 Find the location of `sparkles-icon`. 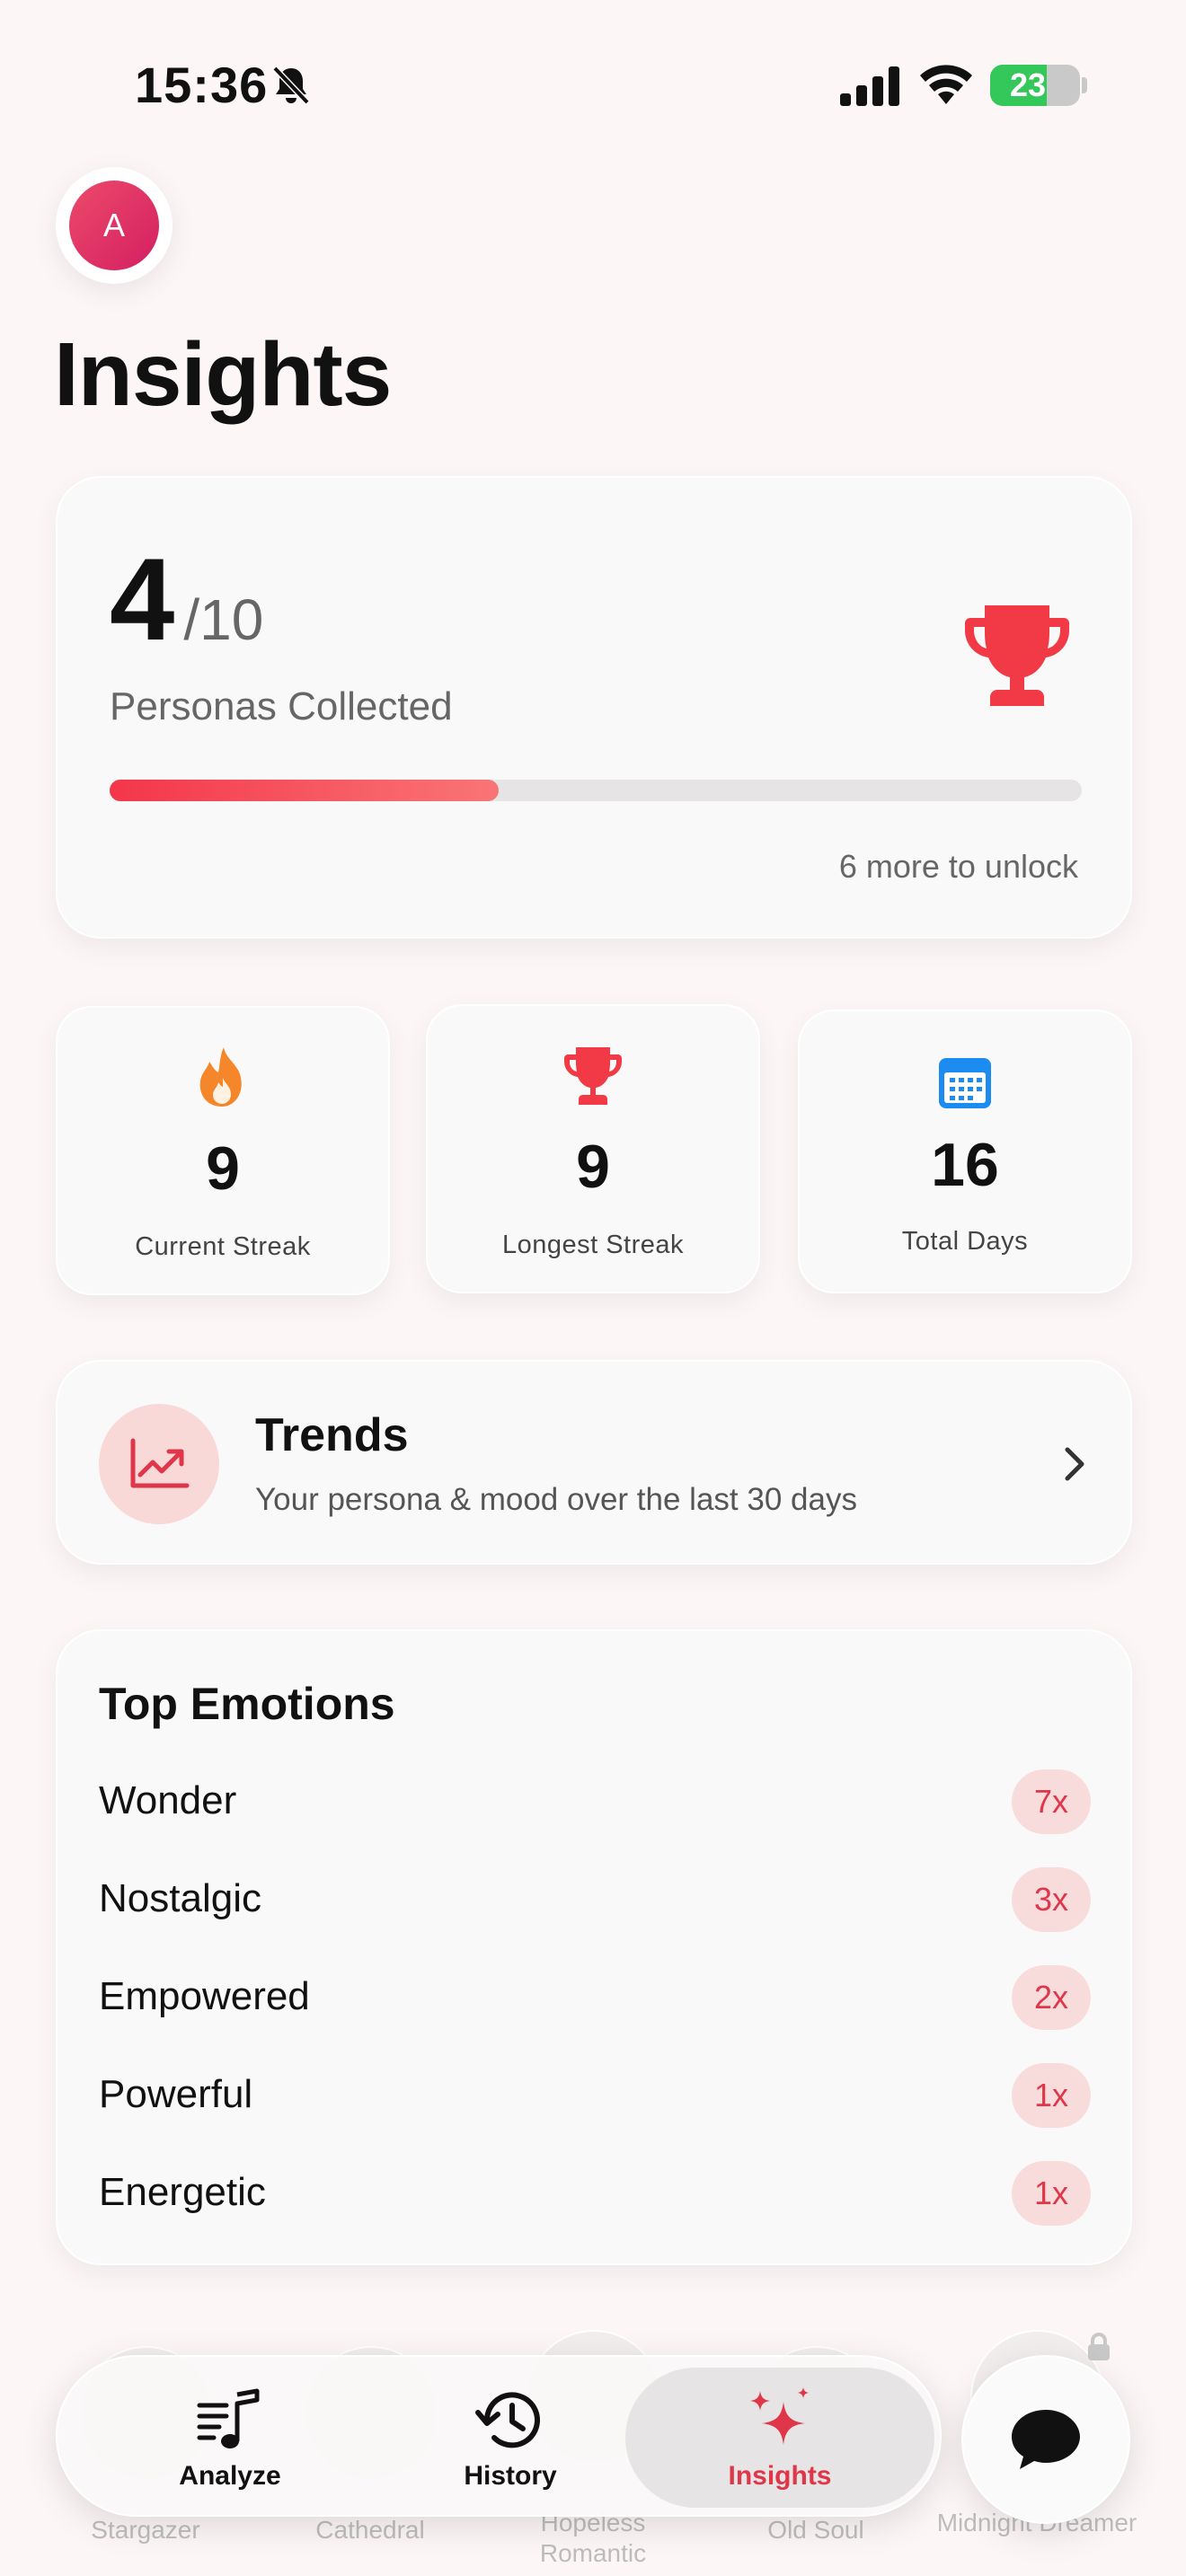

sparkles-icon is located at coordinates (779, 2416).